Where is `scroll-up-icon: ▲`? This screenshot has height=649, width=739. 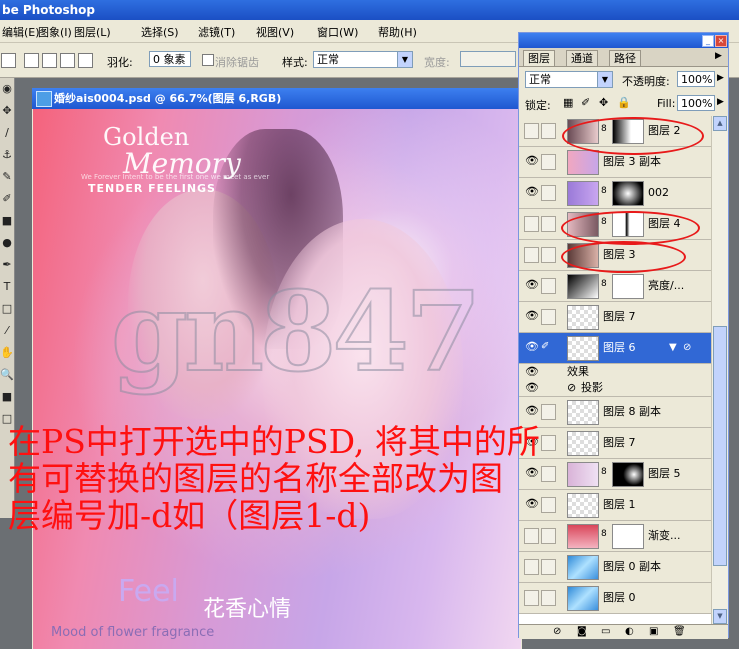 scroll-up-icon: ▲ is located at coordinates (720, 123).